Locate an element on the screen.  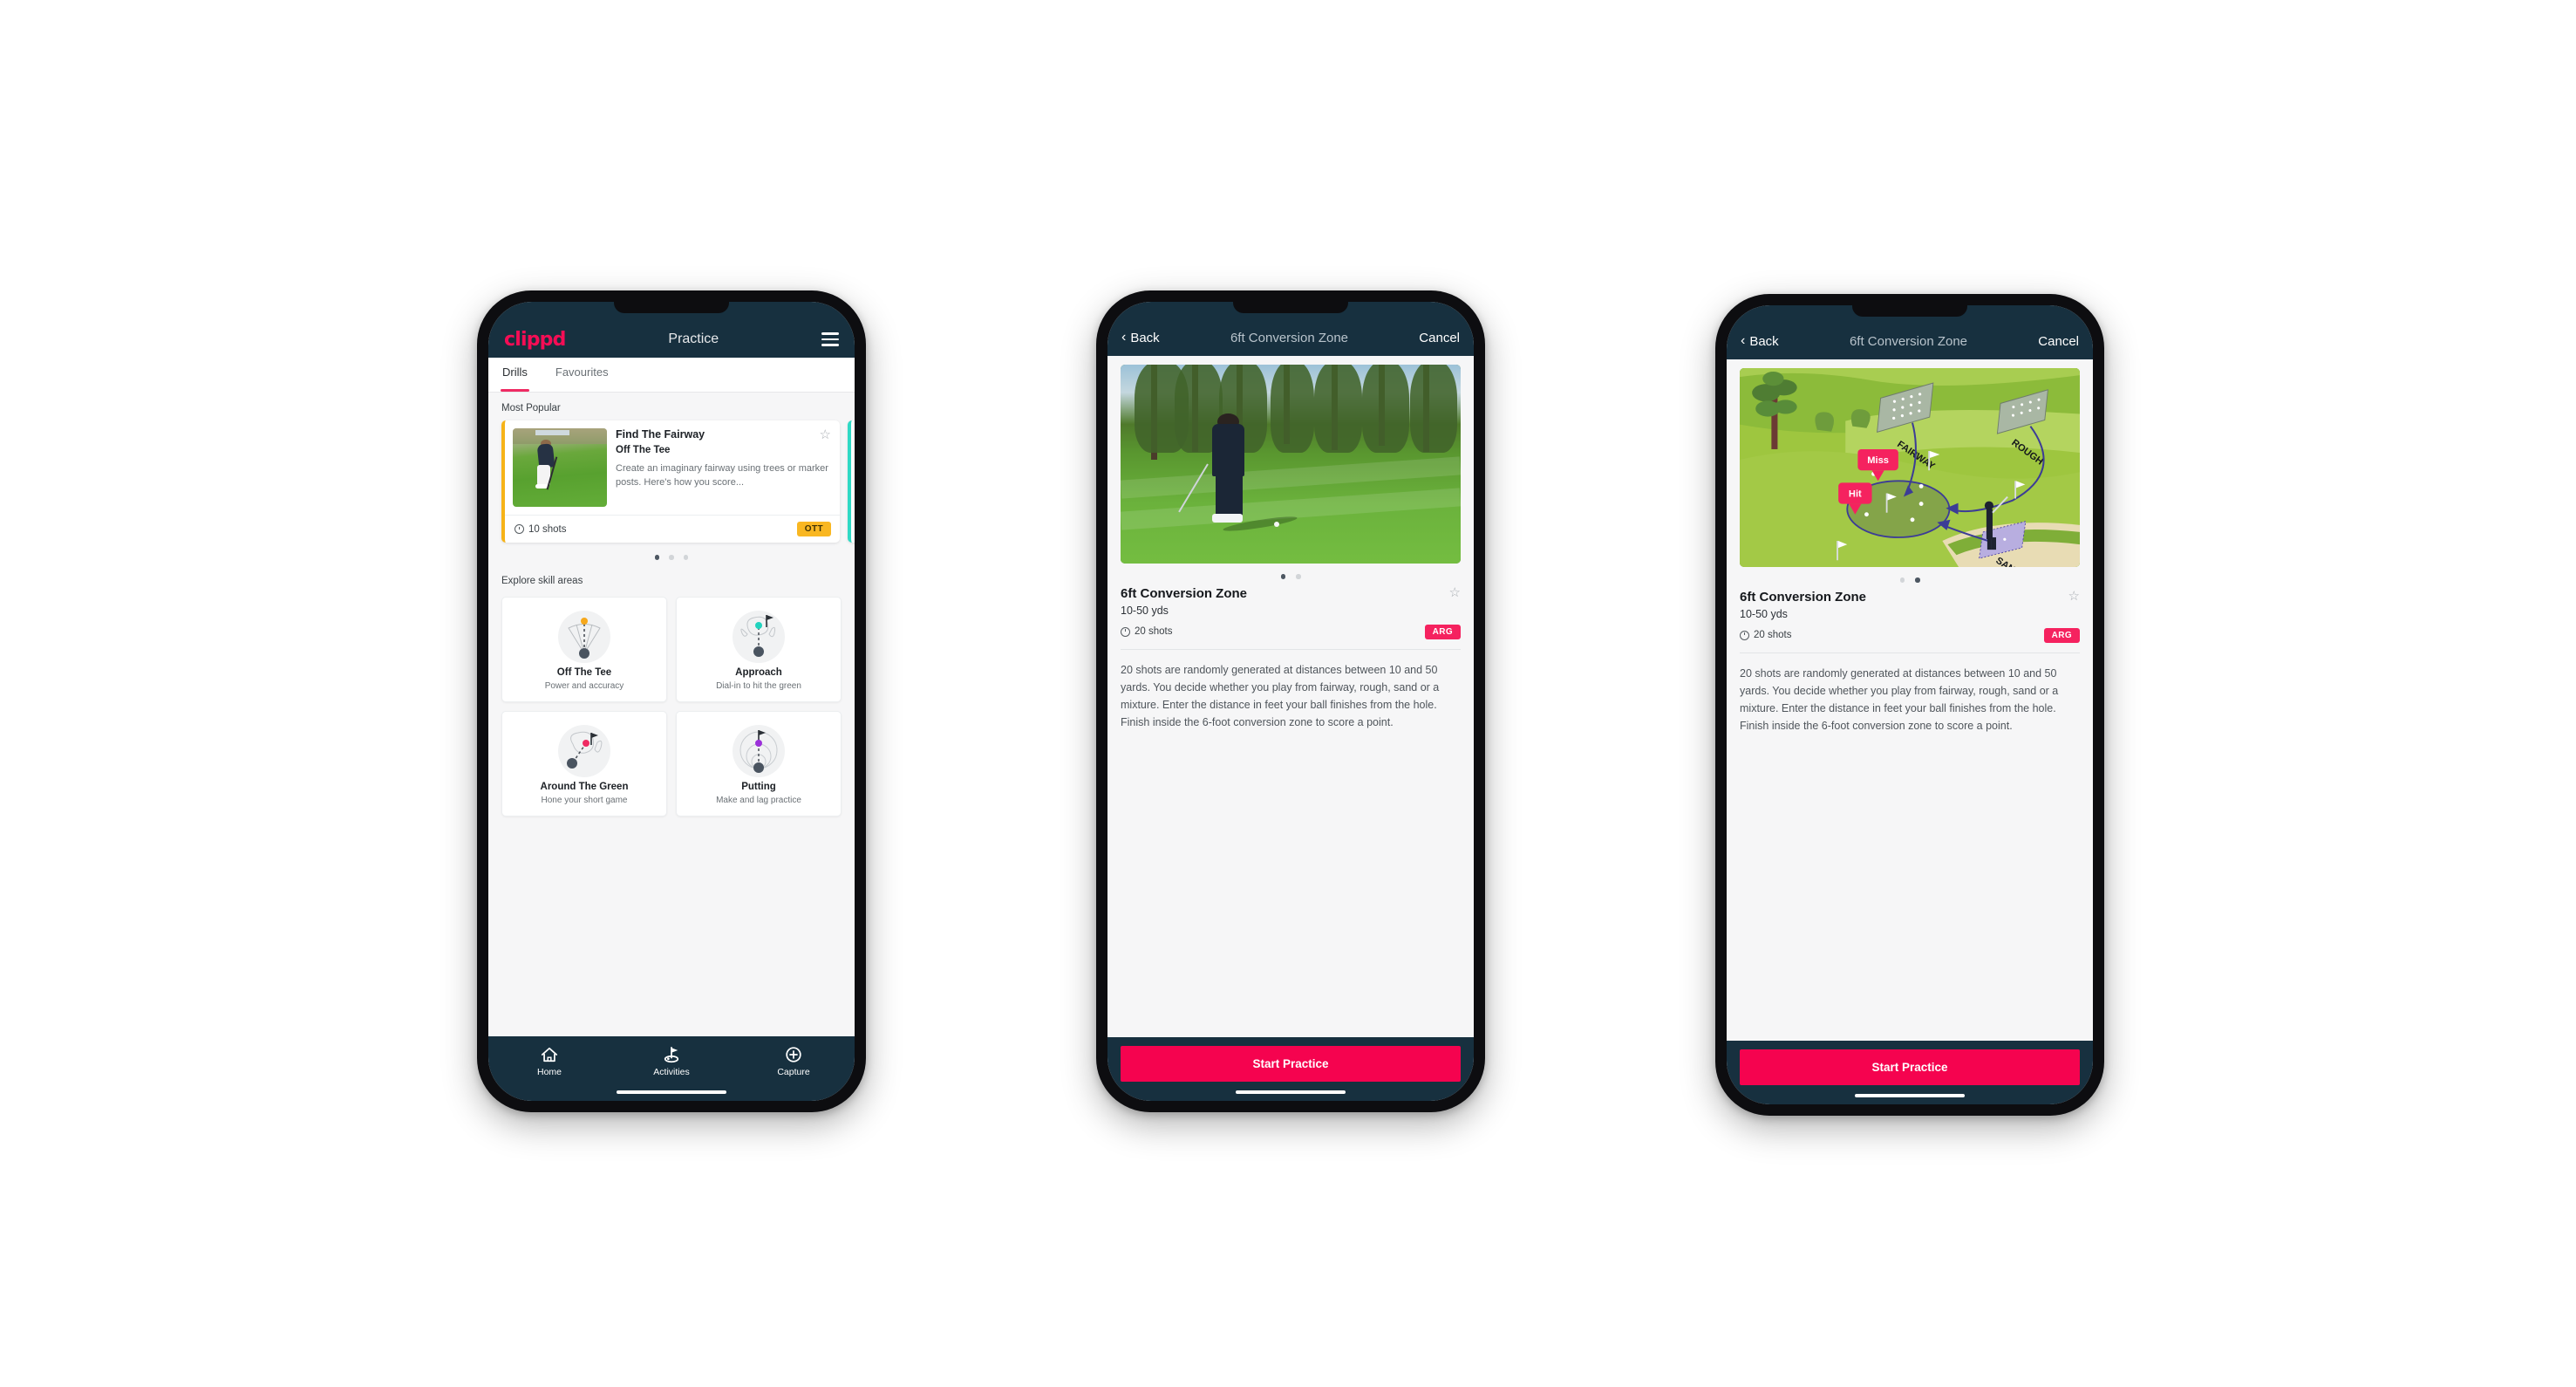
plus-circle-icon is located at coordinates (794, 1055).